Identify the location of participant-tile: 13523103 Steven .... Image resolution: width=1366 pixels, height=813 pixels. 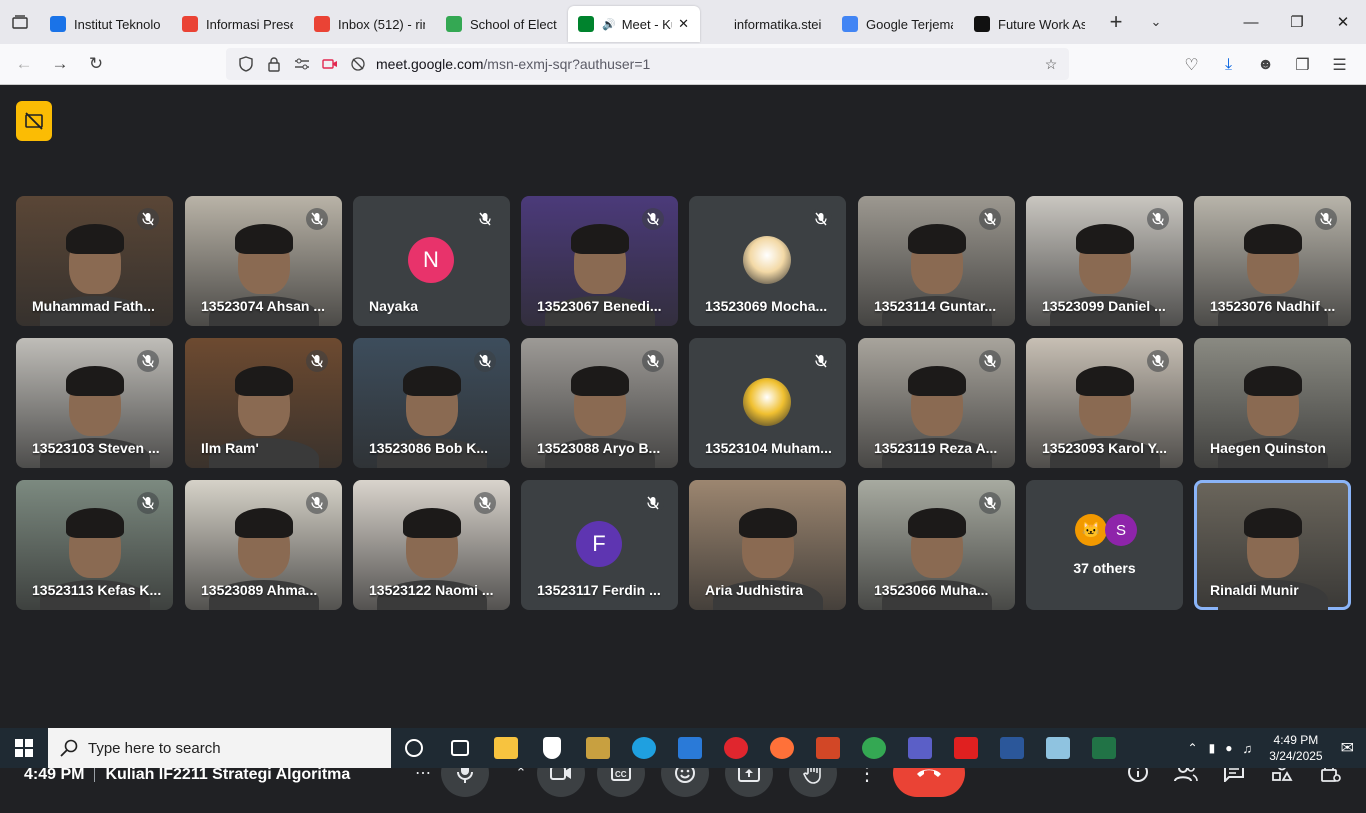
(94, 403).